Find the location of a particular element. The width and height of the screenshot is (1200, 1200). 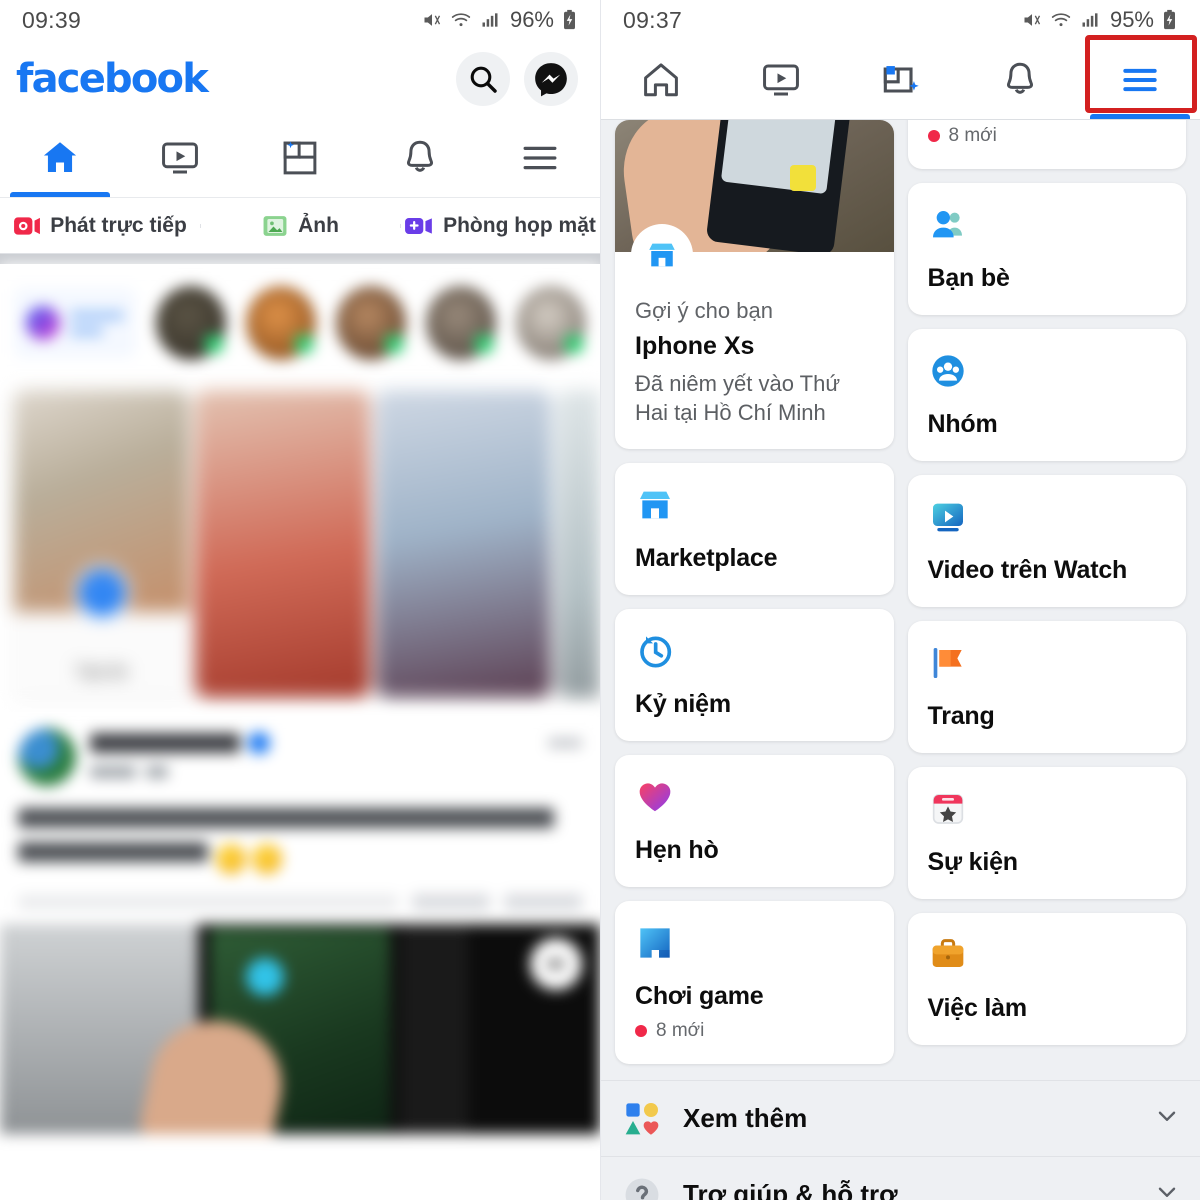

calendar-star-icon is located at coordinates (947, 809).